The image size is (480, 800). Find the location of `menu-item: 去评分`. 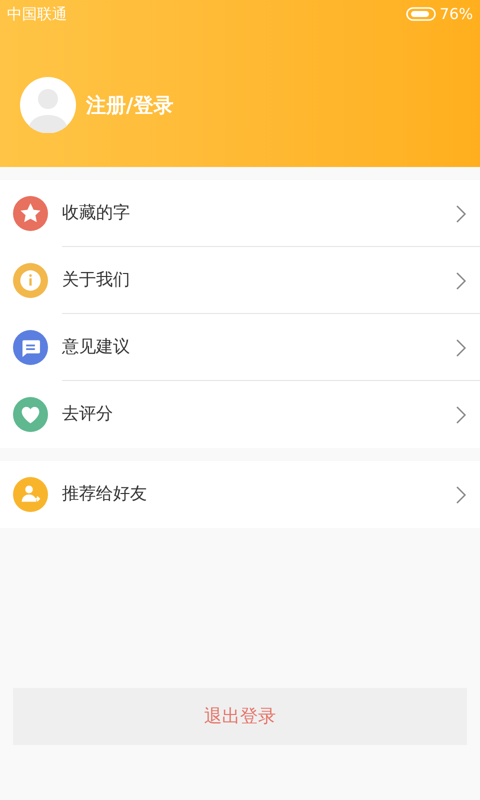

menu-item: 去评分 is located at coordinates (240, 414).